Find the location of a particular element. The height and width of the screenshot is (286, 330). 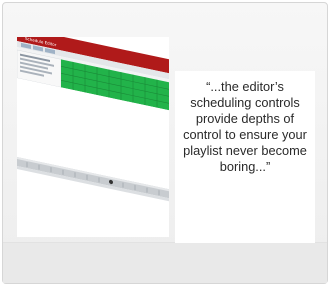

card-footer-band is located at coordinates (165, 262).